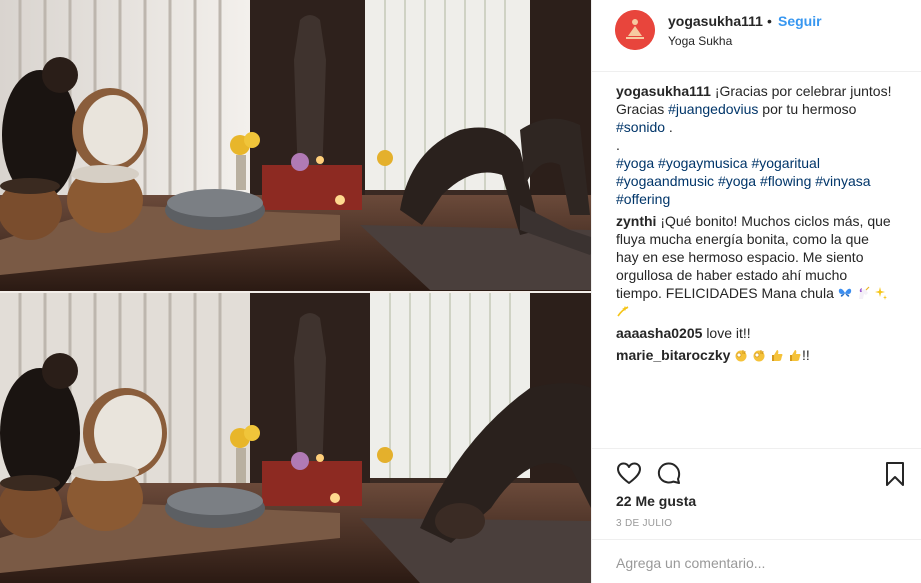 The height and width of the screenshot is (583, 921). What do you see at coordinates (663, 91) in the screenshot?
I see `caption-username: yogasukha111` at bounding box center [663, 91].